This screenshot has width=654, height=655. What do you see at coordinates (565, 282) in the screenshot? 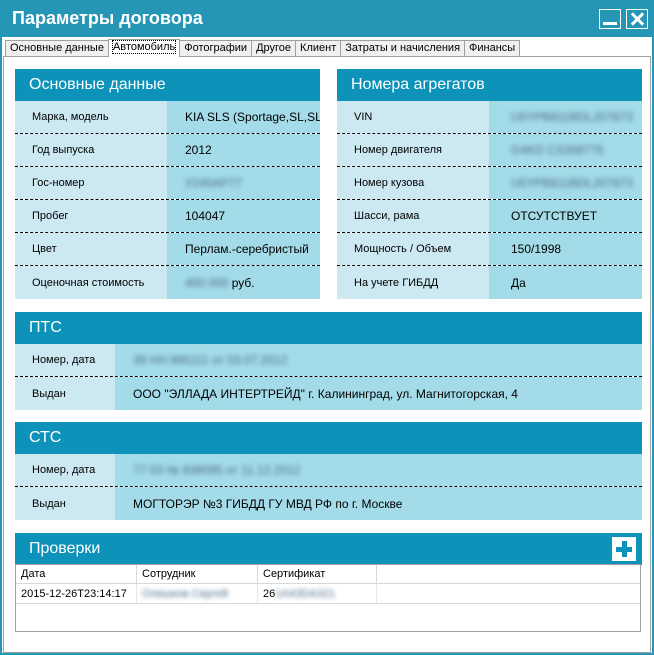
I see `gibdd-registered-value: Да` at bounding box center [565, 282].